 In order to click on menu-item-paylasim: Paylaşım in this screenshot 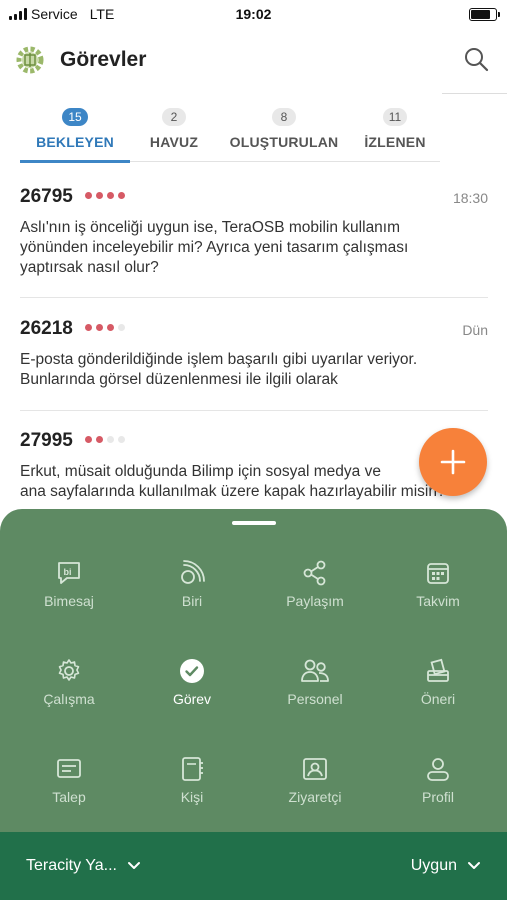, I will do `click(315, 584)`.